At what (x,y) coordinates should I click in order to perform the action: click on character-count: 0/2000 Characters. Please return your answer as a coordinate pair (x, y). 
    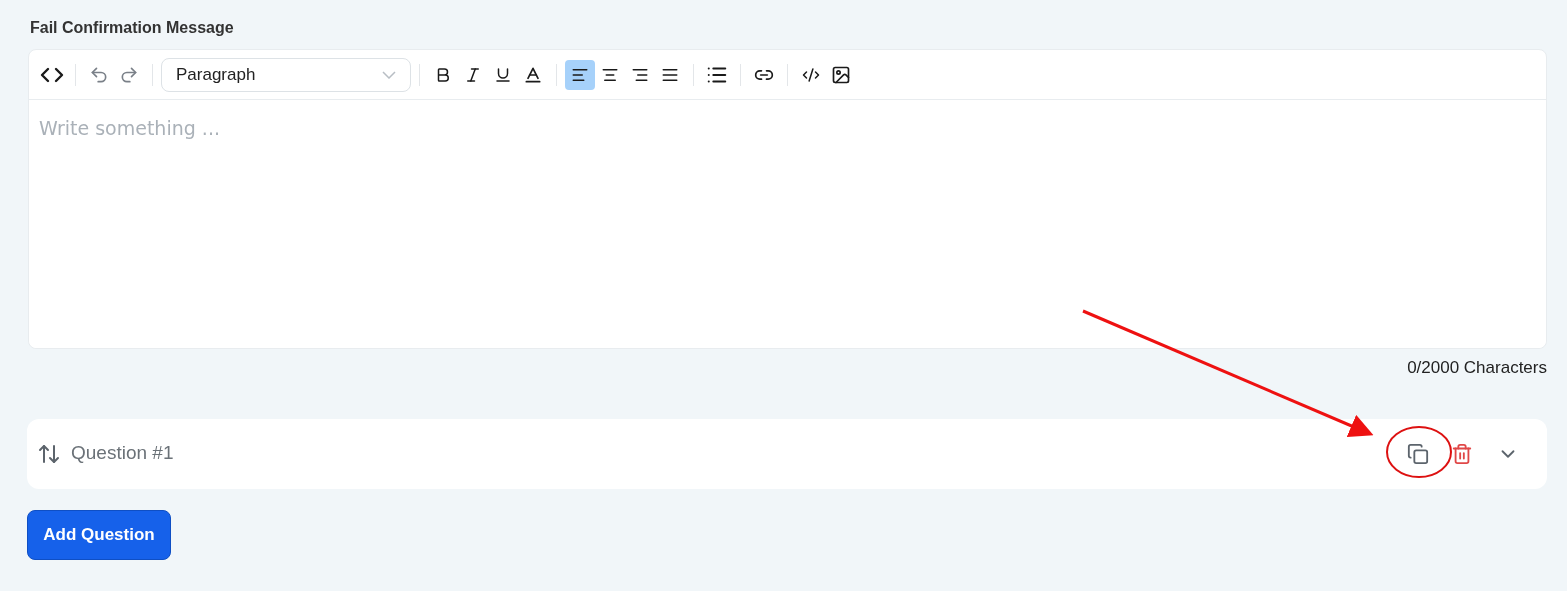
    Looking at the image, I should click on (1477, 368).